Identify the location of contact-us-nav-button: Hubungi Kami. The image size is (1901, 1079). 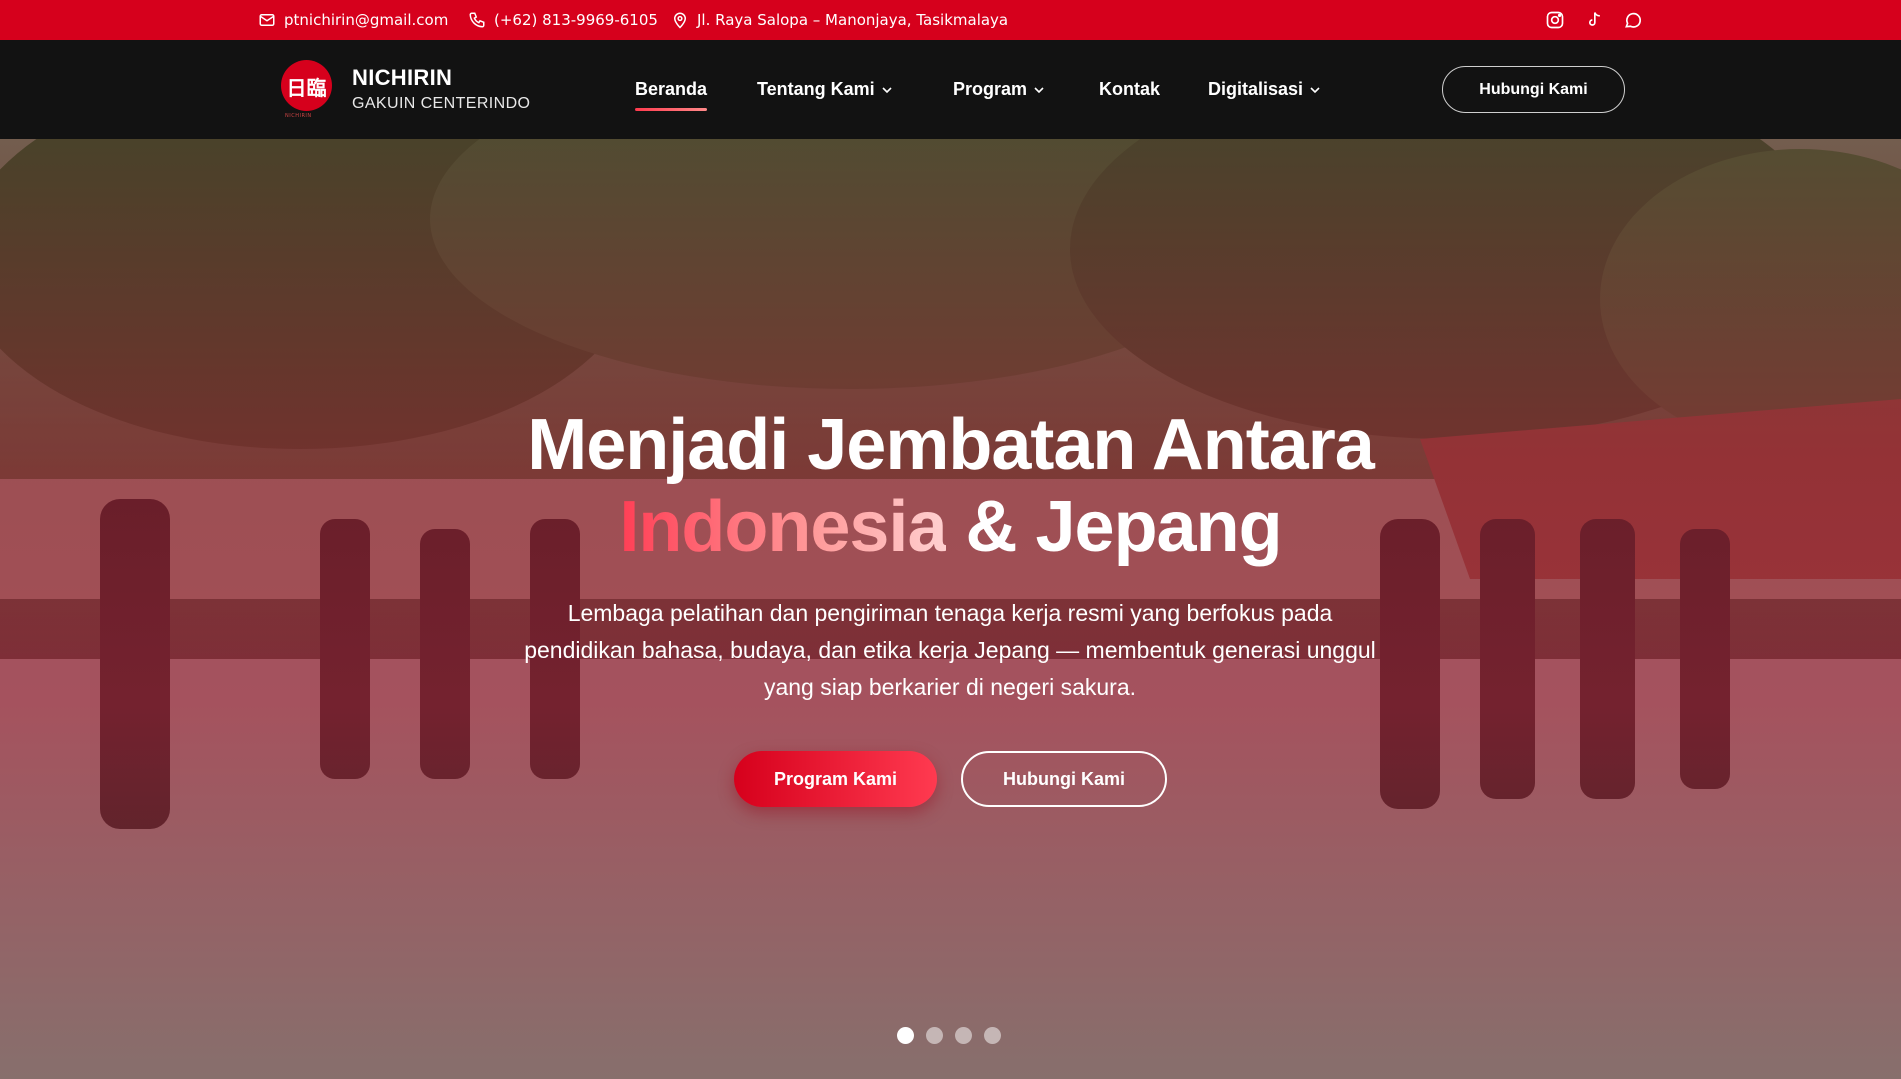
(1533, 89).